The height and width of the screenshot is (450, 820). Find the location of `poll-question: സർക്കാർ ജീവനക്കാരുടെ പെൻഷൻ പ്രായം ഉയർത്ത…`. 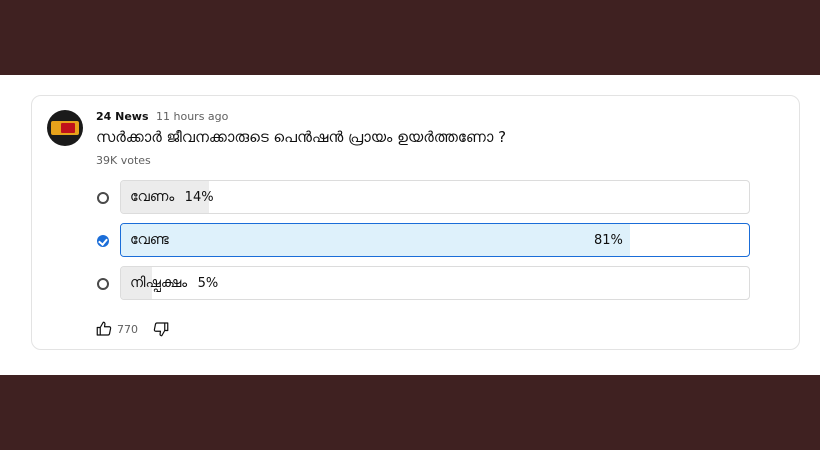

poll-question: സർക്കാർ ജീവനക്കാരുടെ പെൻഷൻ പ്രായം ഉയർത്ത… is located at coordinates (301, 137).